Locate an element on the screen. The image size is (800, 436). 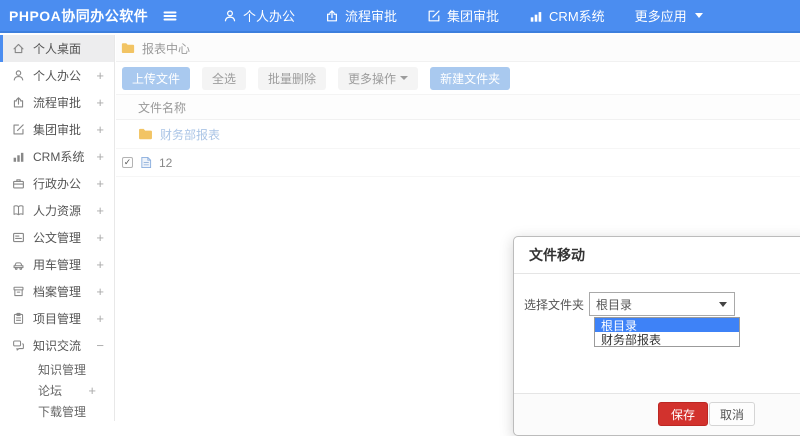
dialog-body: 选择文件夹 根目录 根目录 财务部报表 is located at coordinates (657, 330).